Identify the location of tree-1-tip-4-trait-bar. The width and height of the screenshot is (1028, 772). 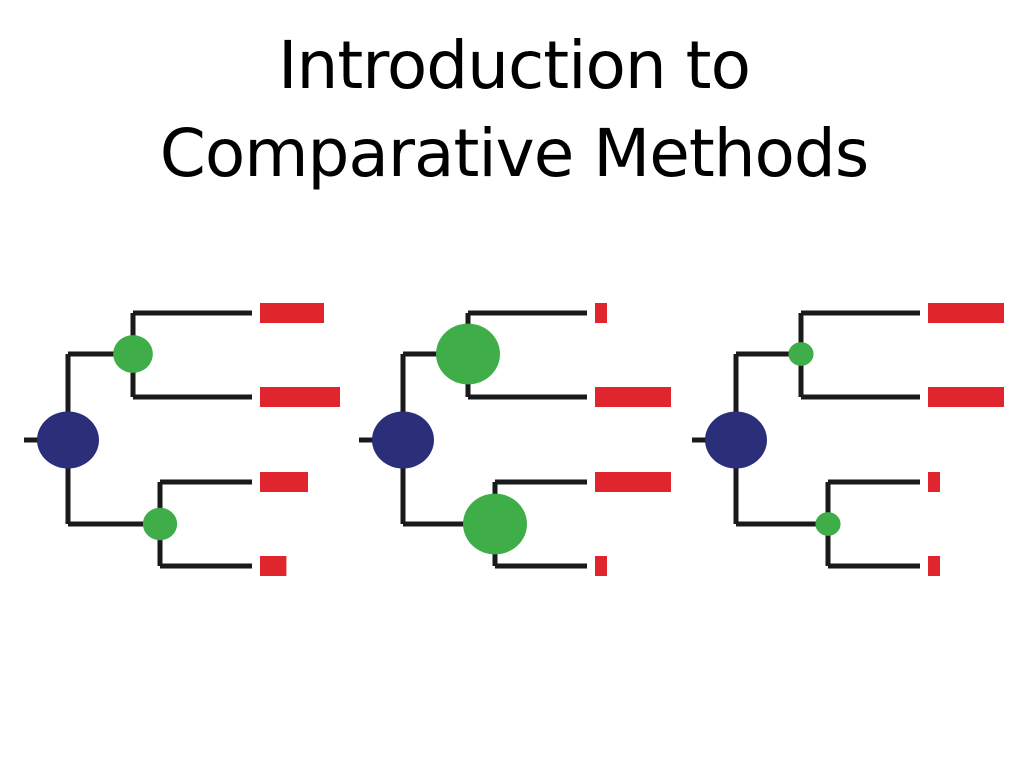
(273, 566).